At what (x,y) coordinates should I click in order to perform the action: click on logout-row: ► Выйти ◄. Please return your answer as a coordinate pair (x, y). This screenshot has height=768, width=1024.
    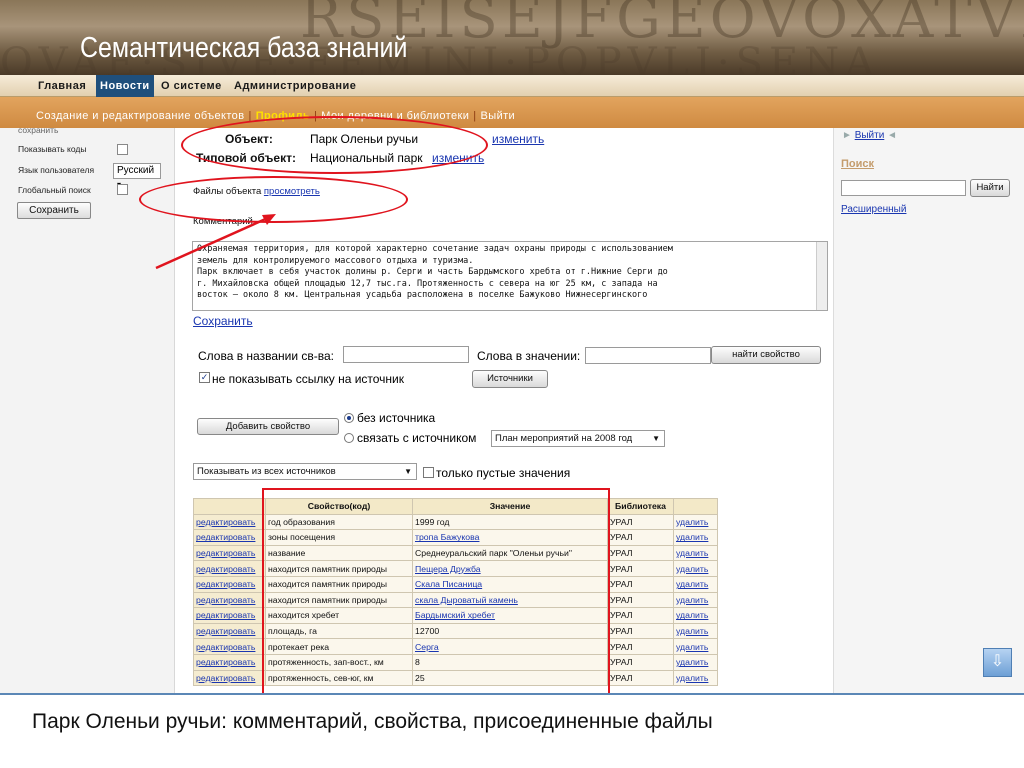
    Looking at the image, I should click on (869, 135).